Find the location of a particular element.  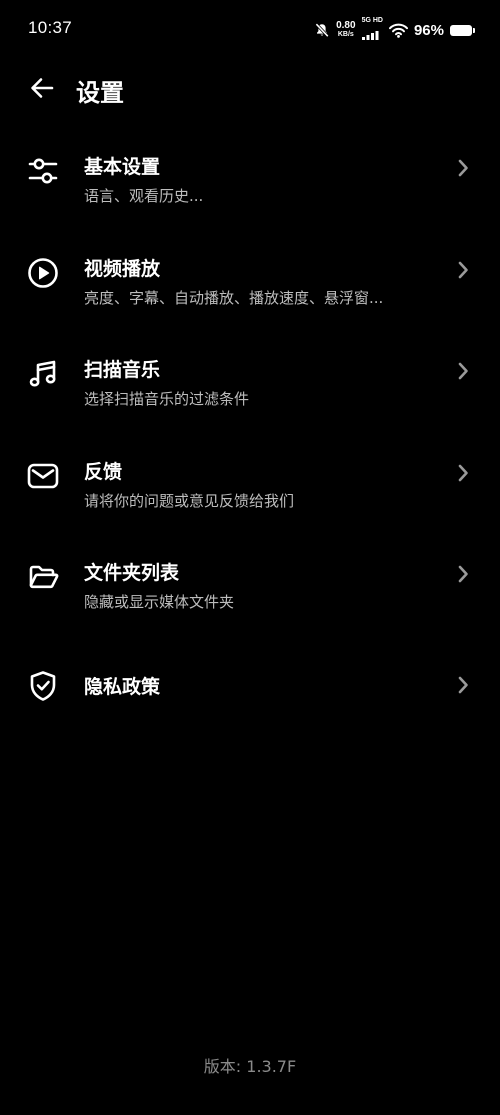

net-speed-value: 0.80 is located at coordinates (346, 25).